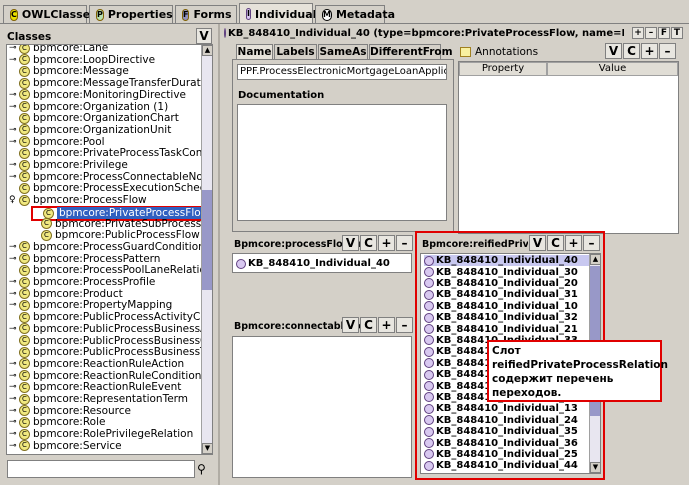 Image resolution: width=689 pixels, height=485 pixels. Describe the element at coordinates (501, 420) in the screenshot. I see `list-item: KB_848410_Individual_24` at that location.